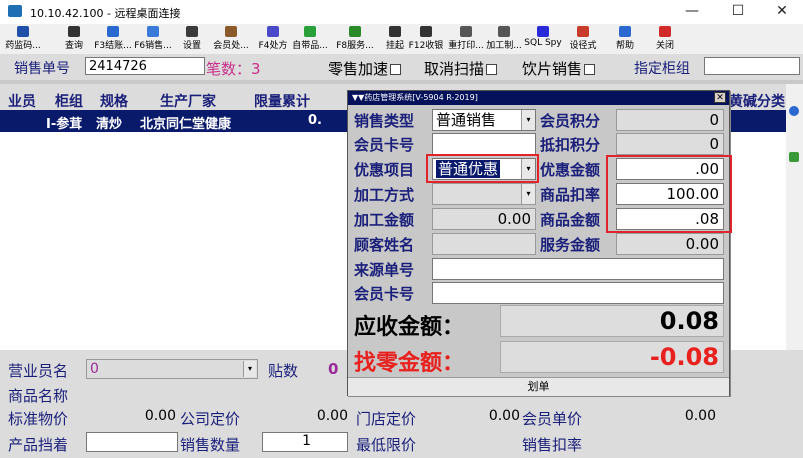  What do you see at coordinates (662, 69) in the screenshot?
I see `cabinet-label: 指定柜组` at bounding box center [662, 69].